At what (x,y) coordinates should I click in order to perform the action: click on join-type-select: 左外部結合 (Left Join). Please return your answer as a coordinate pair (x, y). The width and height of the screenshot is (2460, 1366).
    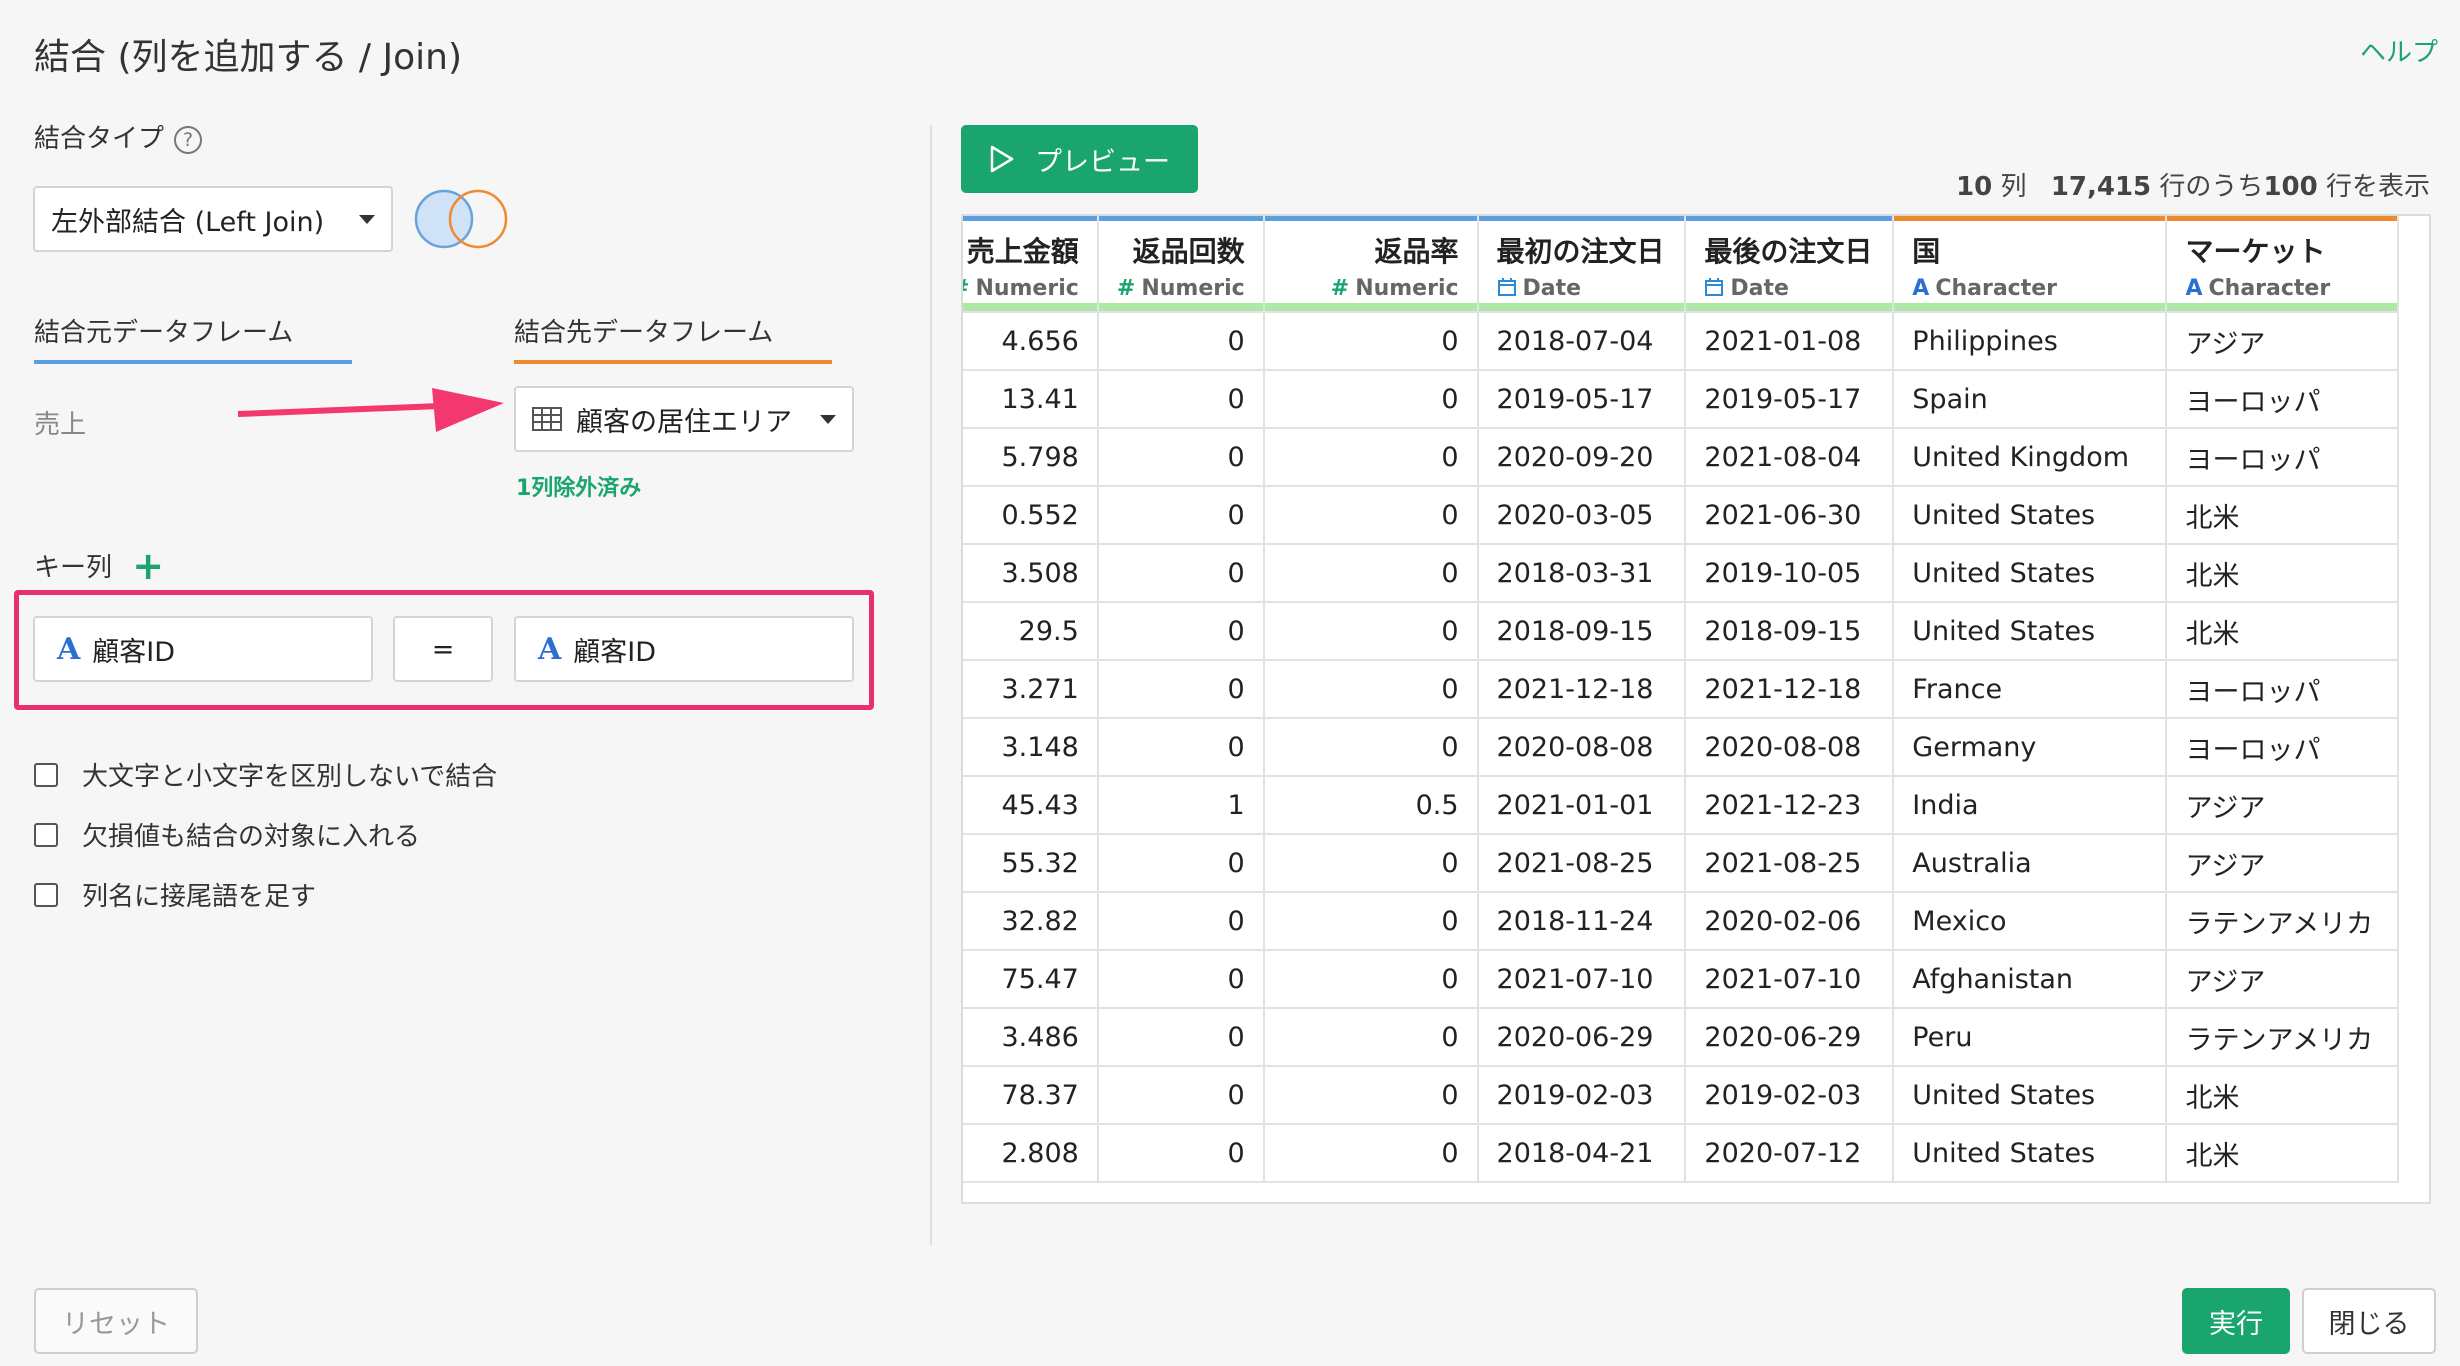
    Looking at the image, I should click on (213, 219).